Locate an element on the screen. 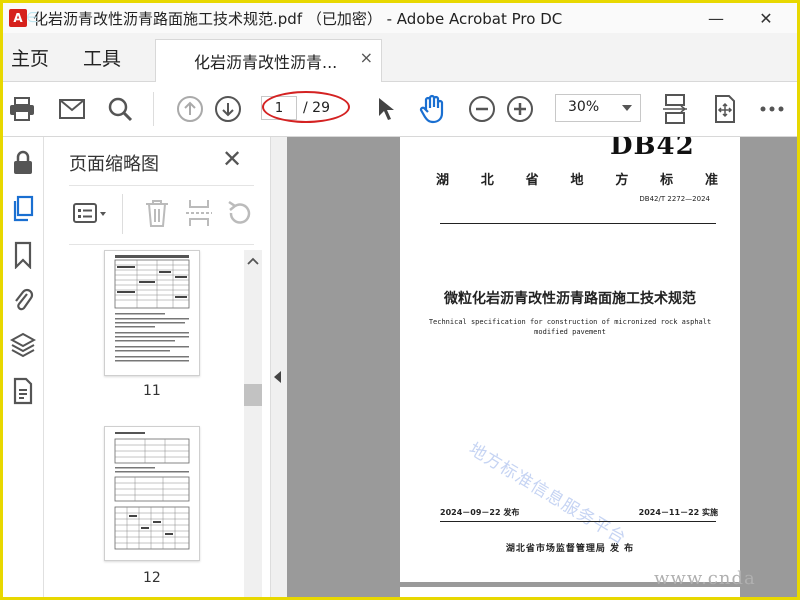 Image resolution: width=800 pixels, height=600 pixels. effective-date: 2024－11－22 实施 is located at coordinates (678, 512).